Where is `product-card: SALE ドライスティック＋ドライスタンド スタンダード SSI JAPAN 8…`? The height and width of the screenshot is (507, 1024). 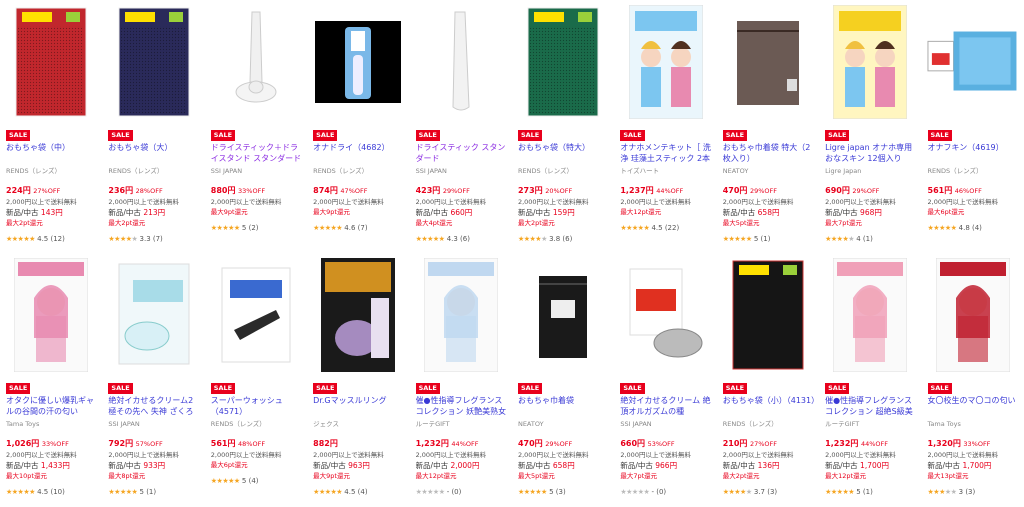 product-card: SALE ドライスティック＋ドライスタンド スタンダード SSI JAPAN 8… is located at coordinates (256, 126).